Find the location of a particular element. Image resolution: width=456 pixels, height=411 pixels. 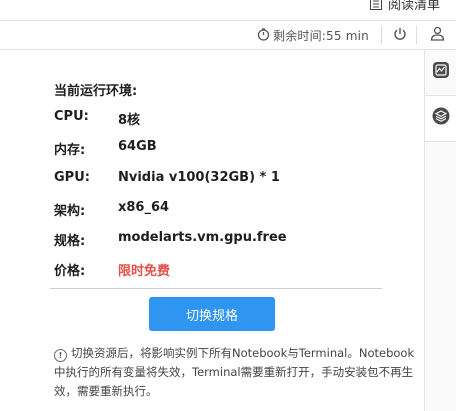

tab-resource-monitor is located at coordinates (440, 72).